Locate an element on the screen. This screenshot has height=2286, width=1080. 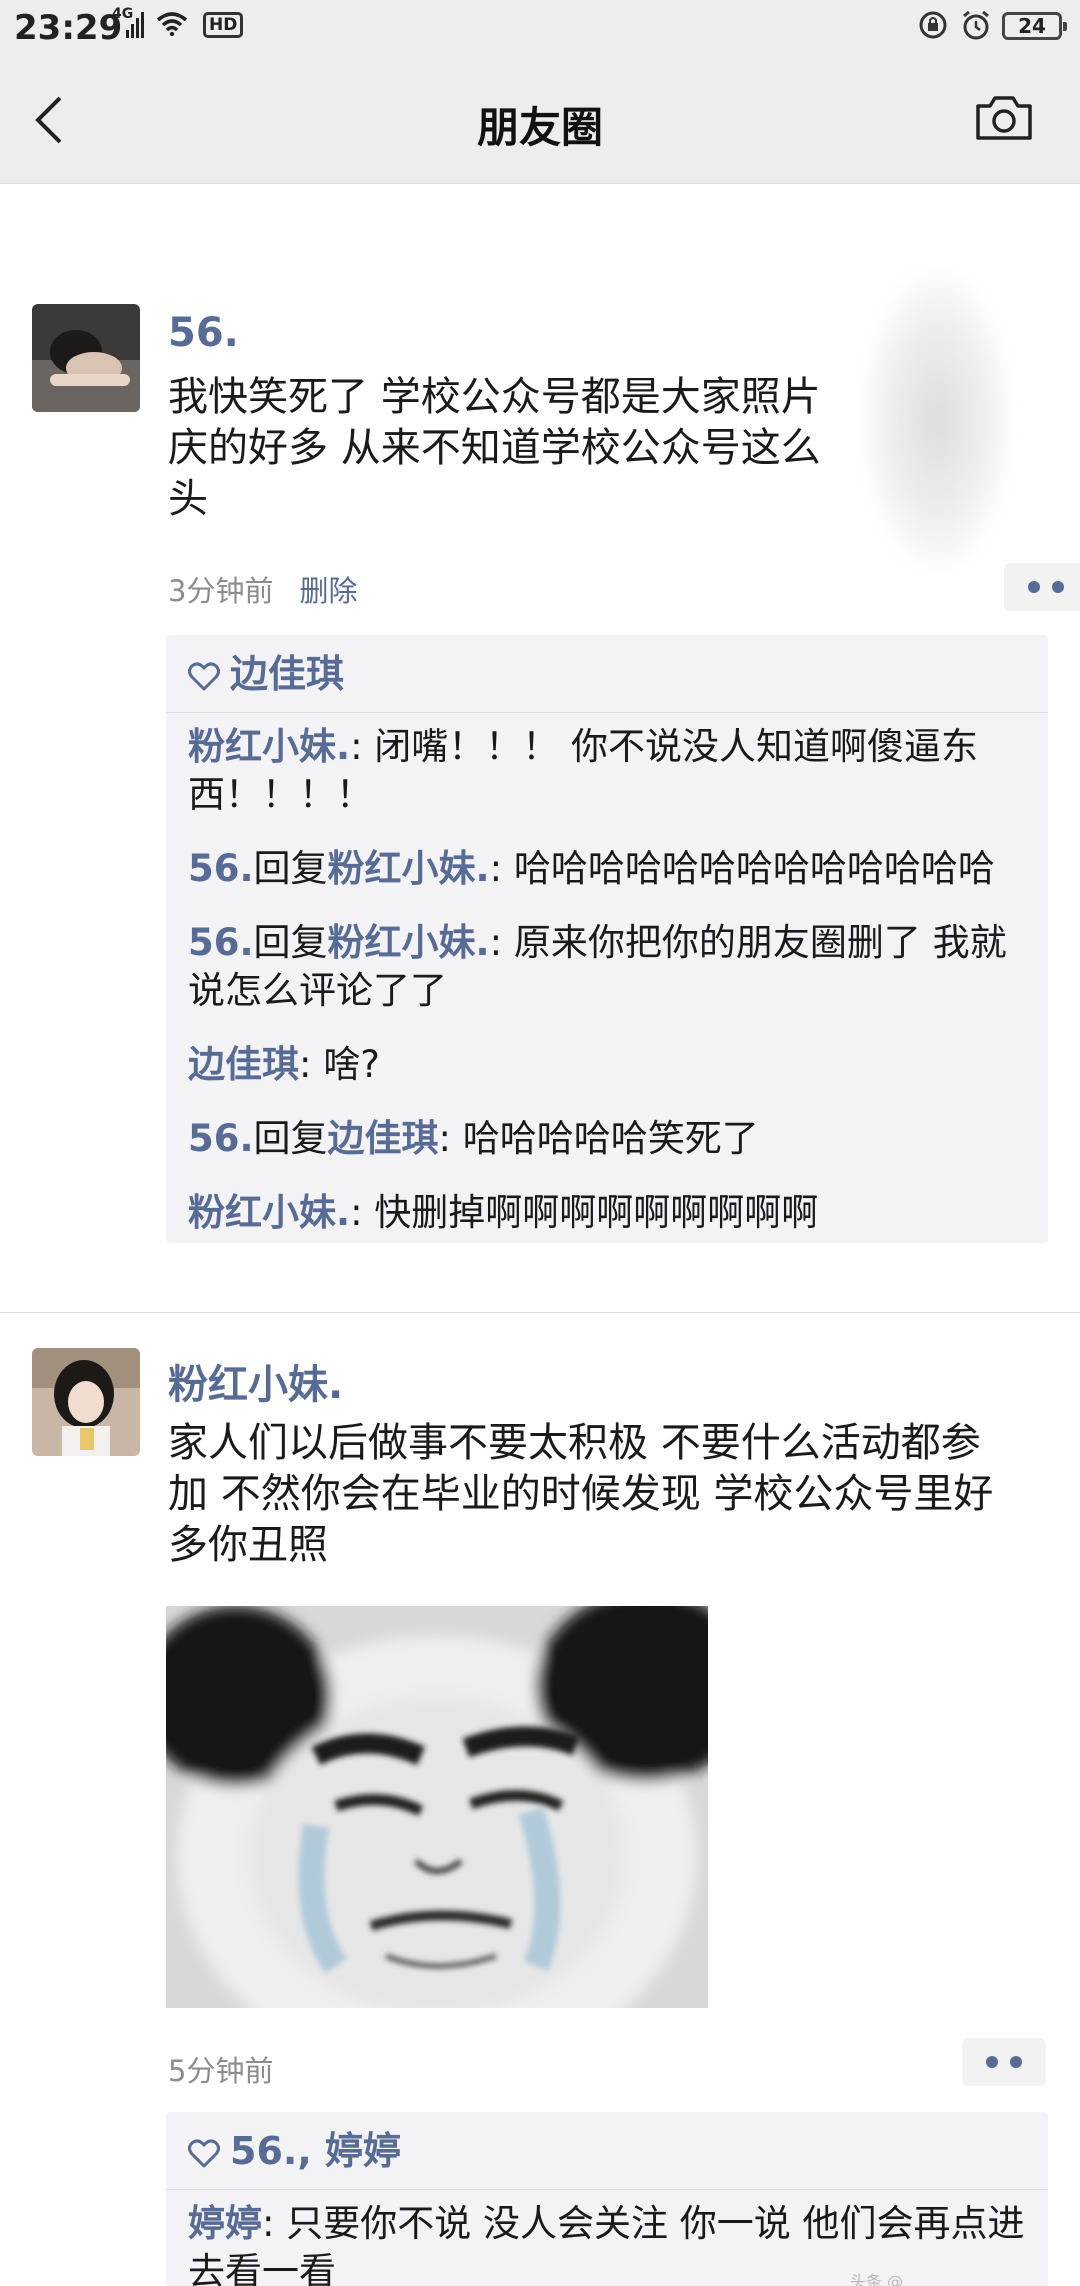
hd-badge: HD is located at coordinates (223, 25).